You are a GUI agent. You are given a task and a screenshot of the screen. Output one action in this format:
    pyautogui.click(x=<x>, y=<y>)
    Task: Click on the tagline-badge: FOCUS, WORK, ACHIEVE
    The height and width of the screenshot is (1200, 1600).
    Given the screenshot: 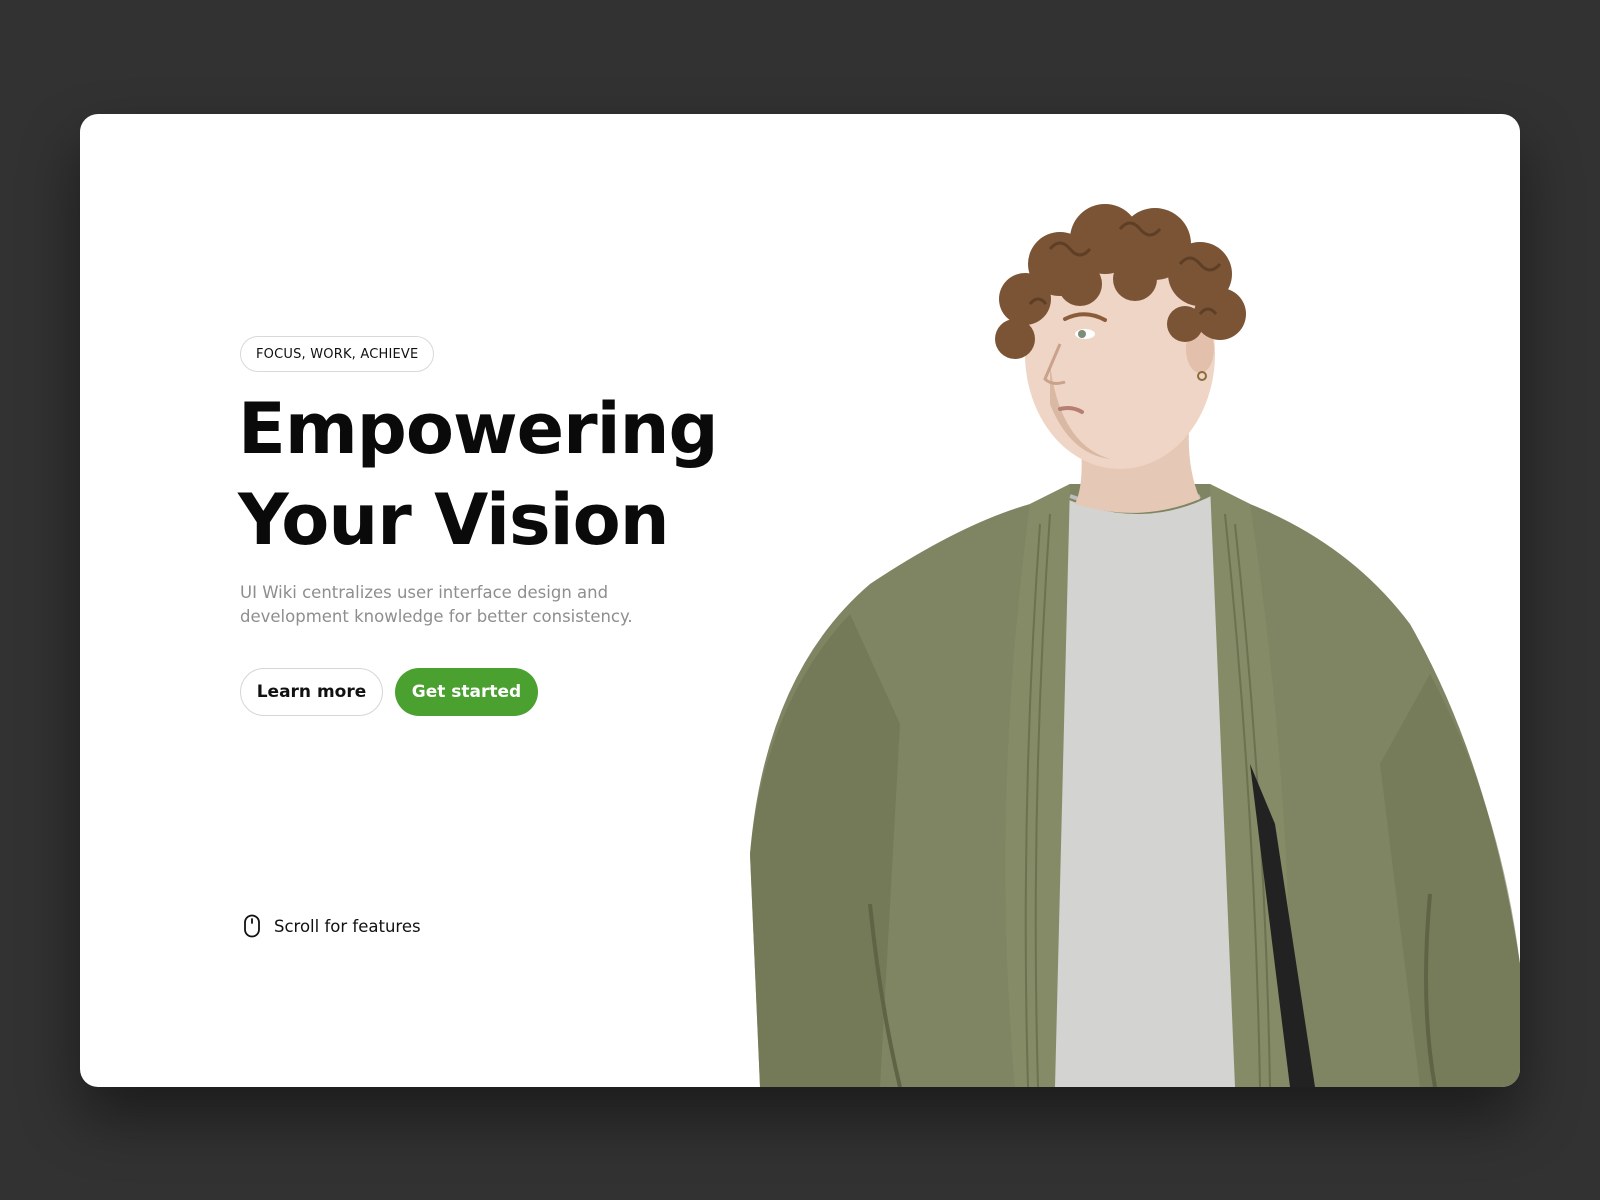 What is the action you would take?
    pyautogui.click(x=337, y=354)
    